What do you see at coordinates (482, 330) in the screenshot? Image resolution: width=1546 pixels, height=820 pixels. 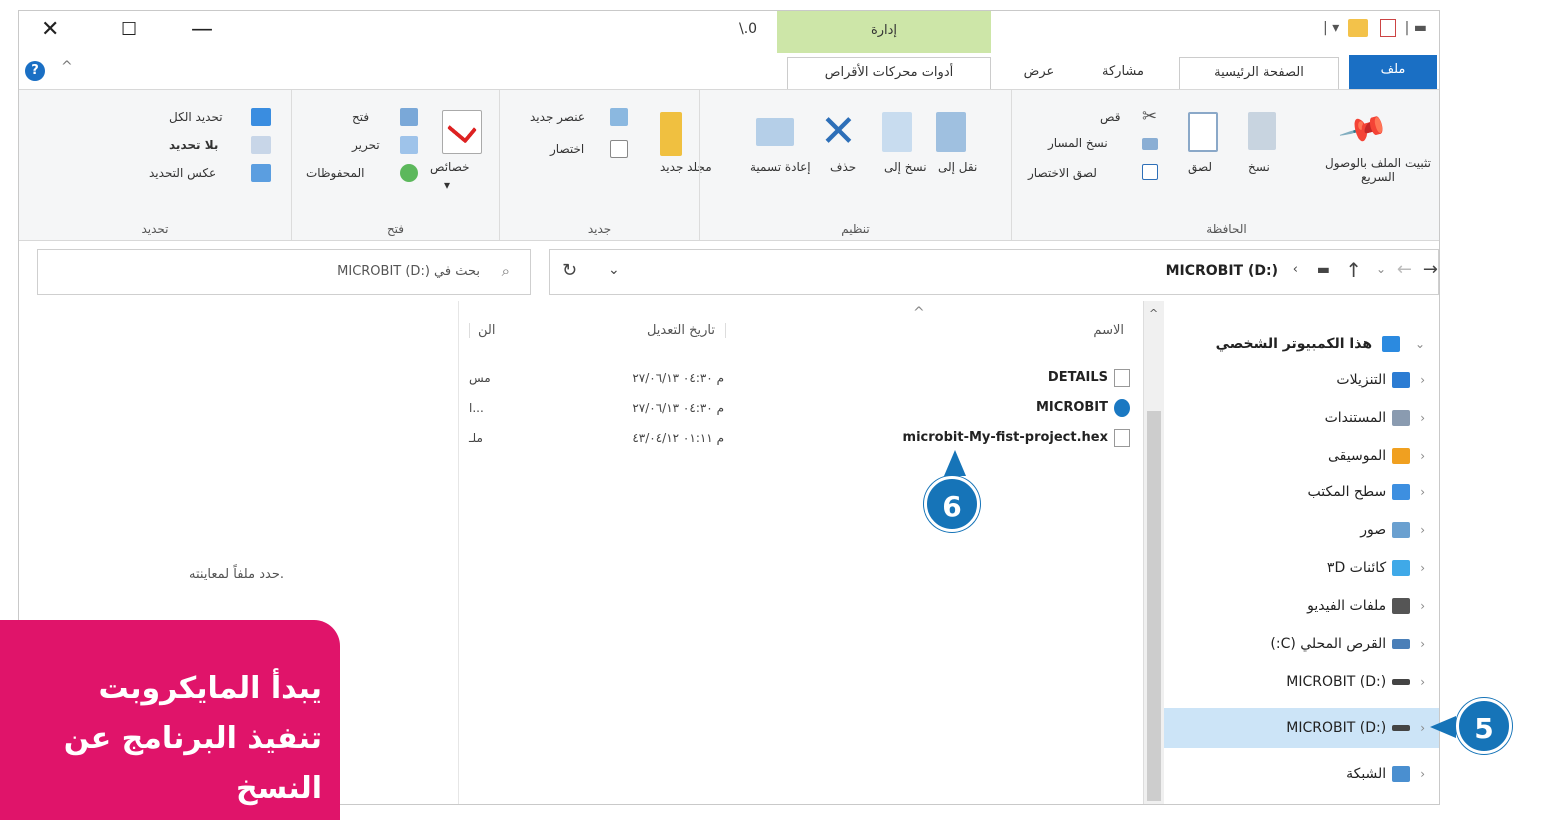 I see `column-type: الن` at bounding box center [482, 330].